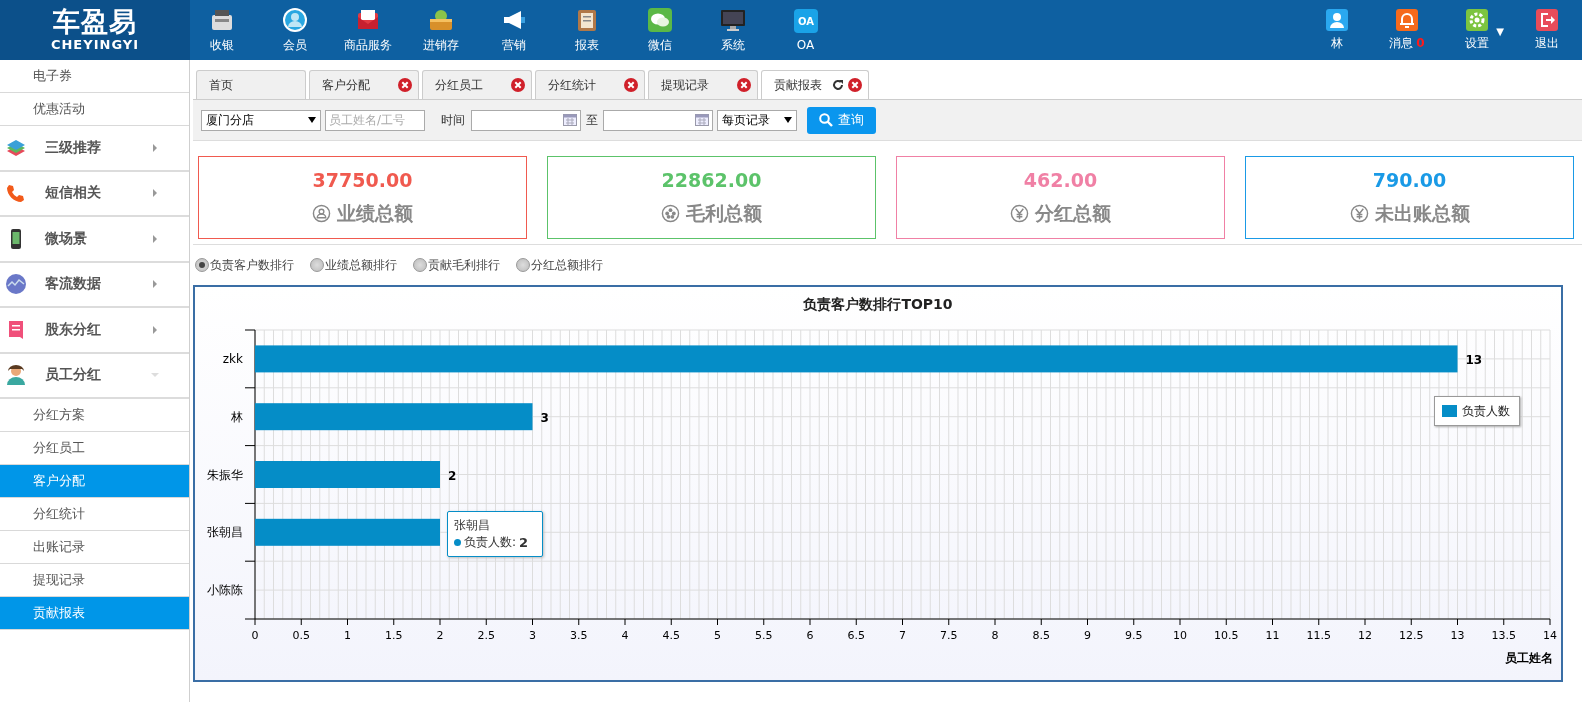  I want to click on gear-icon, so click(1477, 19).